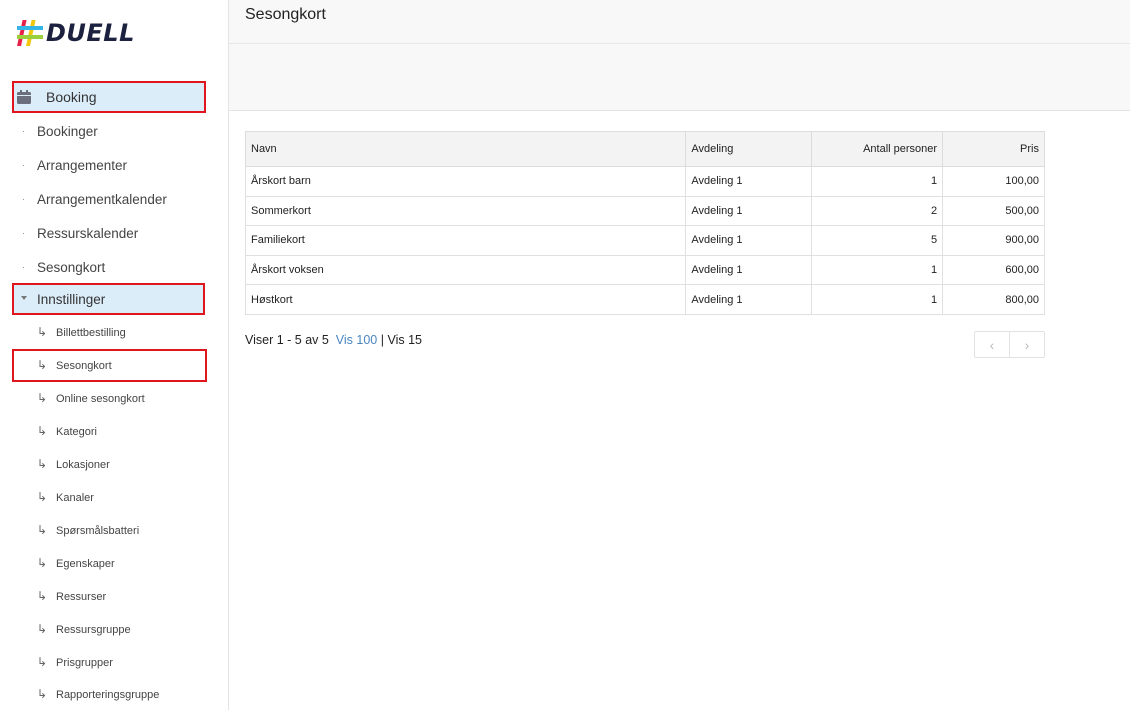  Describe the element at coordinates (679, 77) in the screenshot. I see `toolbar-area` at that location.